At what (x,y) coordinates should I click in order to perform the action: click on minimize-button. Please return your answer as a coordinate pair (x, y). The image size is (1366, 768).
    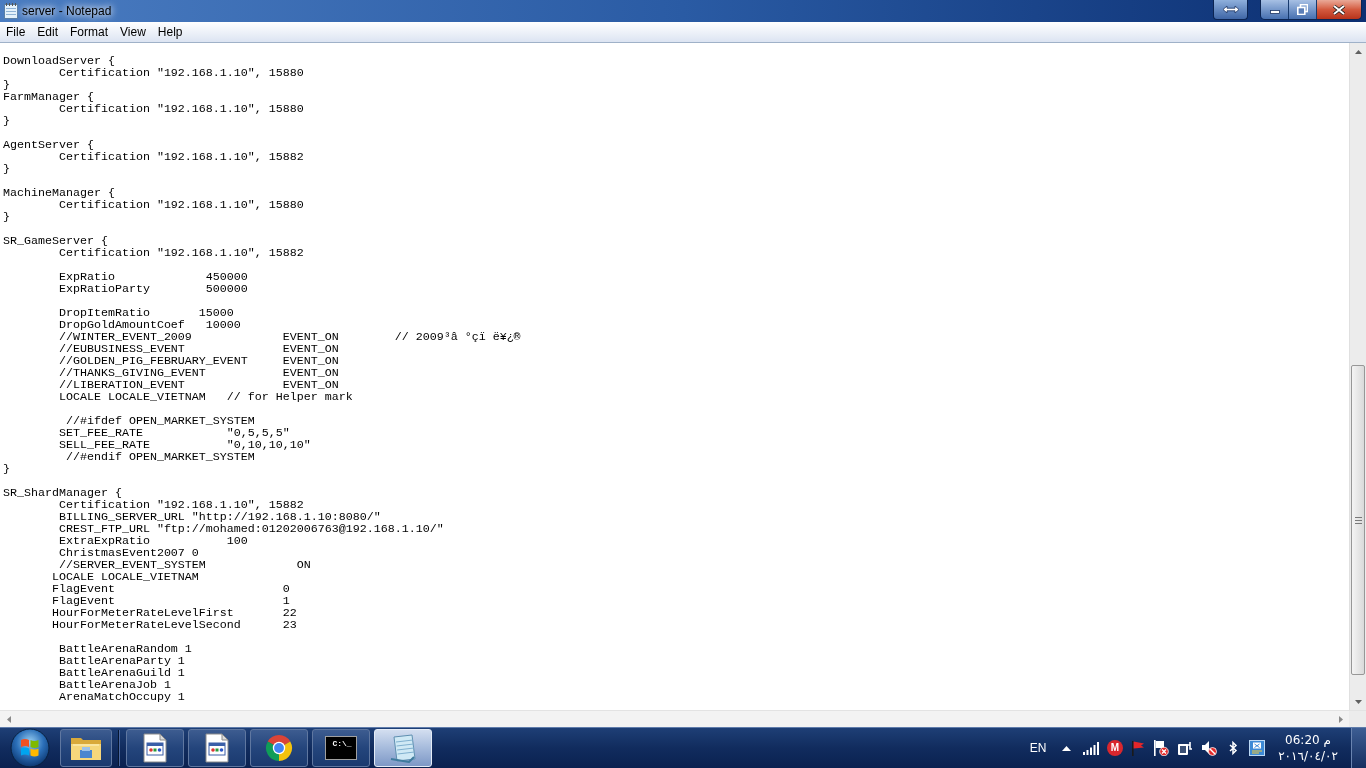
    Looking at the image, I should click on (1275, 9).